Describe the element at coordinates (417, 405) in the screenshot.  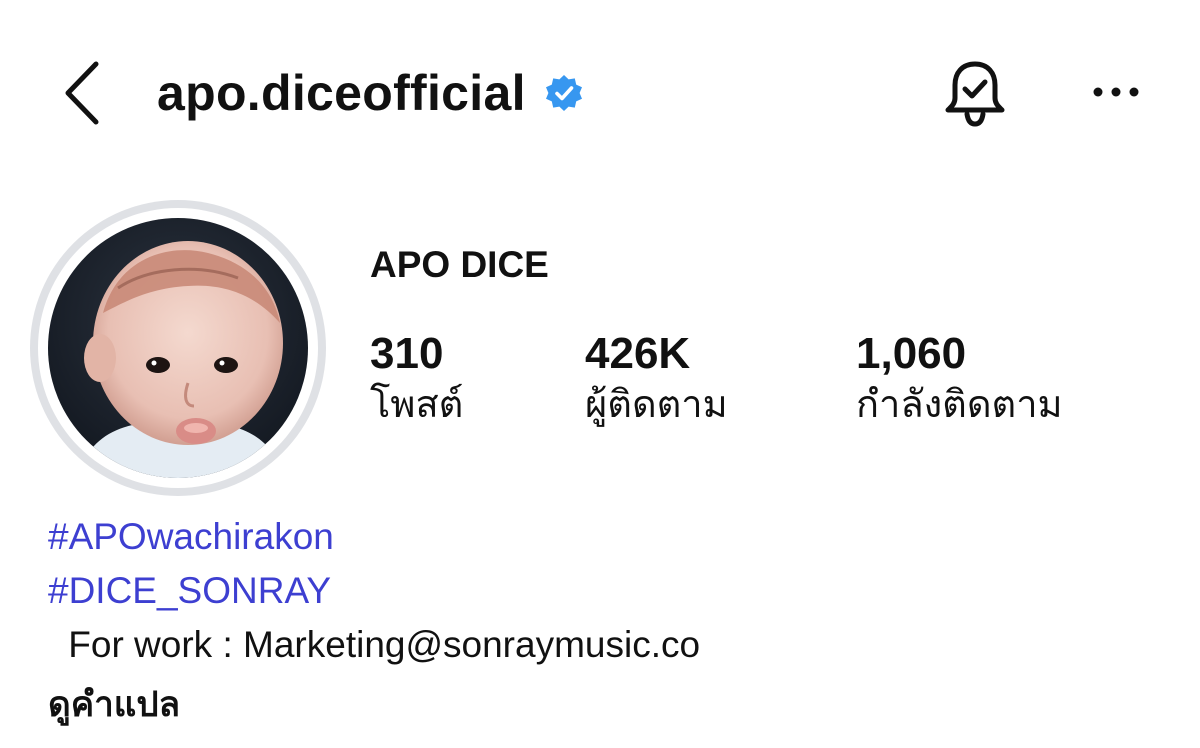
I see `posts-label: โพสต์` at that location.